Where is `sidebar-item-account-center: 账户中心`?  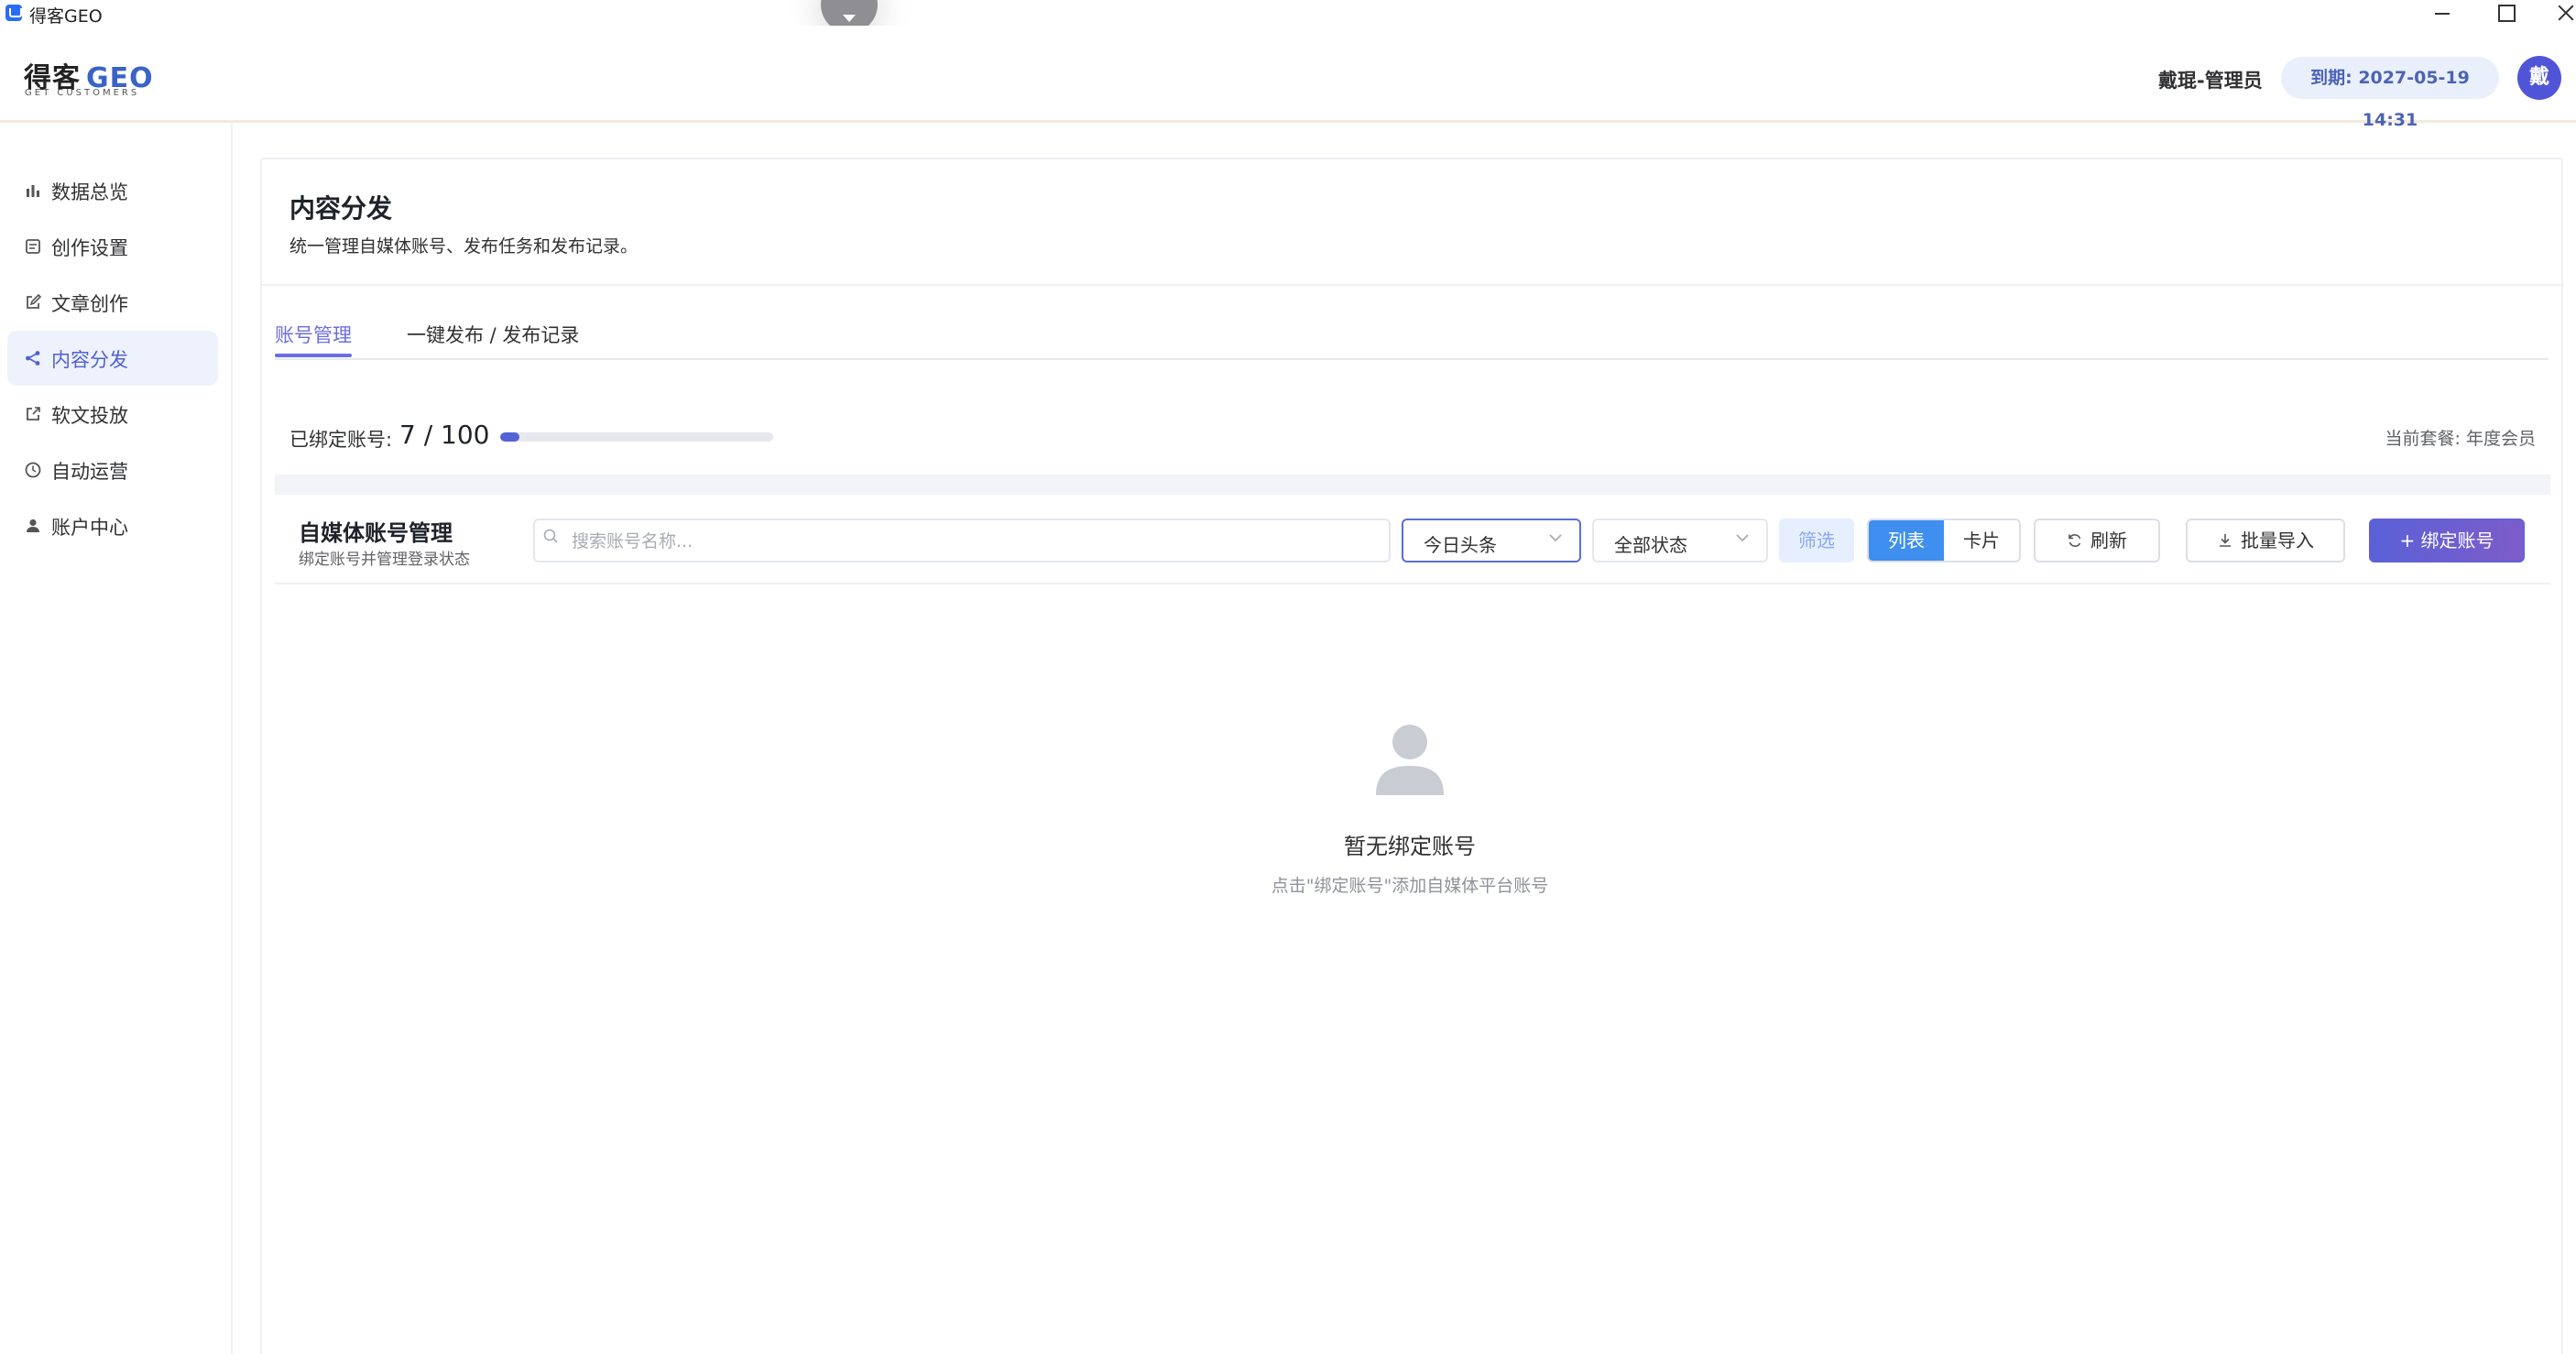 sidebar-item-account-center: 账户中心 is located at coordinates (113, 525).